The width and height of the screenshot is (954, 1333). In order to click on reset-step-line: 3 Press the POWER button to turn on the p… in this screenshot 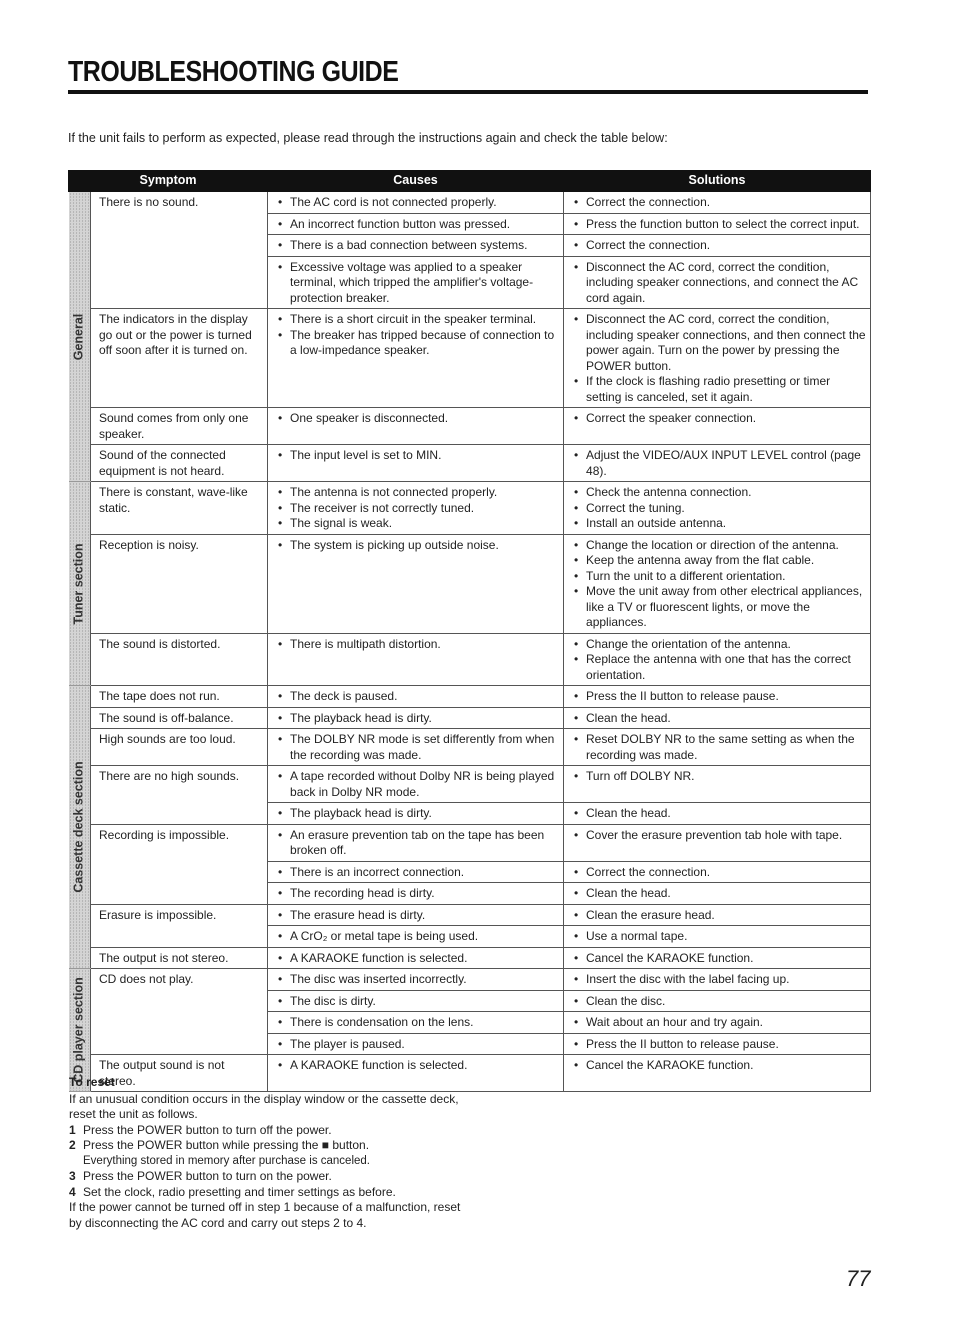, I will do `click(269, 1177)`.